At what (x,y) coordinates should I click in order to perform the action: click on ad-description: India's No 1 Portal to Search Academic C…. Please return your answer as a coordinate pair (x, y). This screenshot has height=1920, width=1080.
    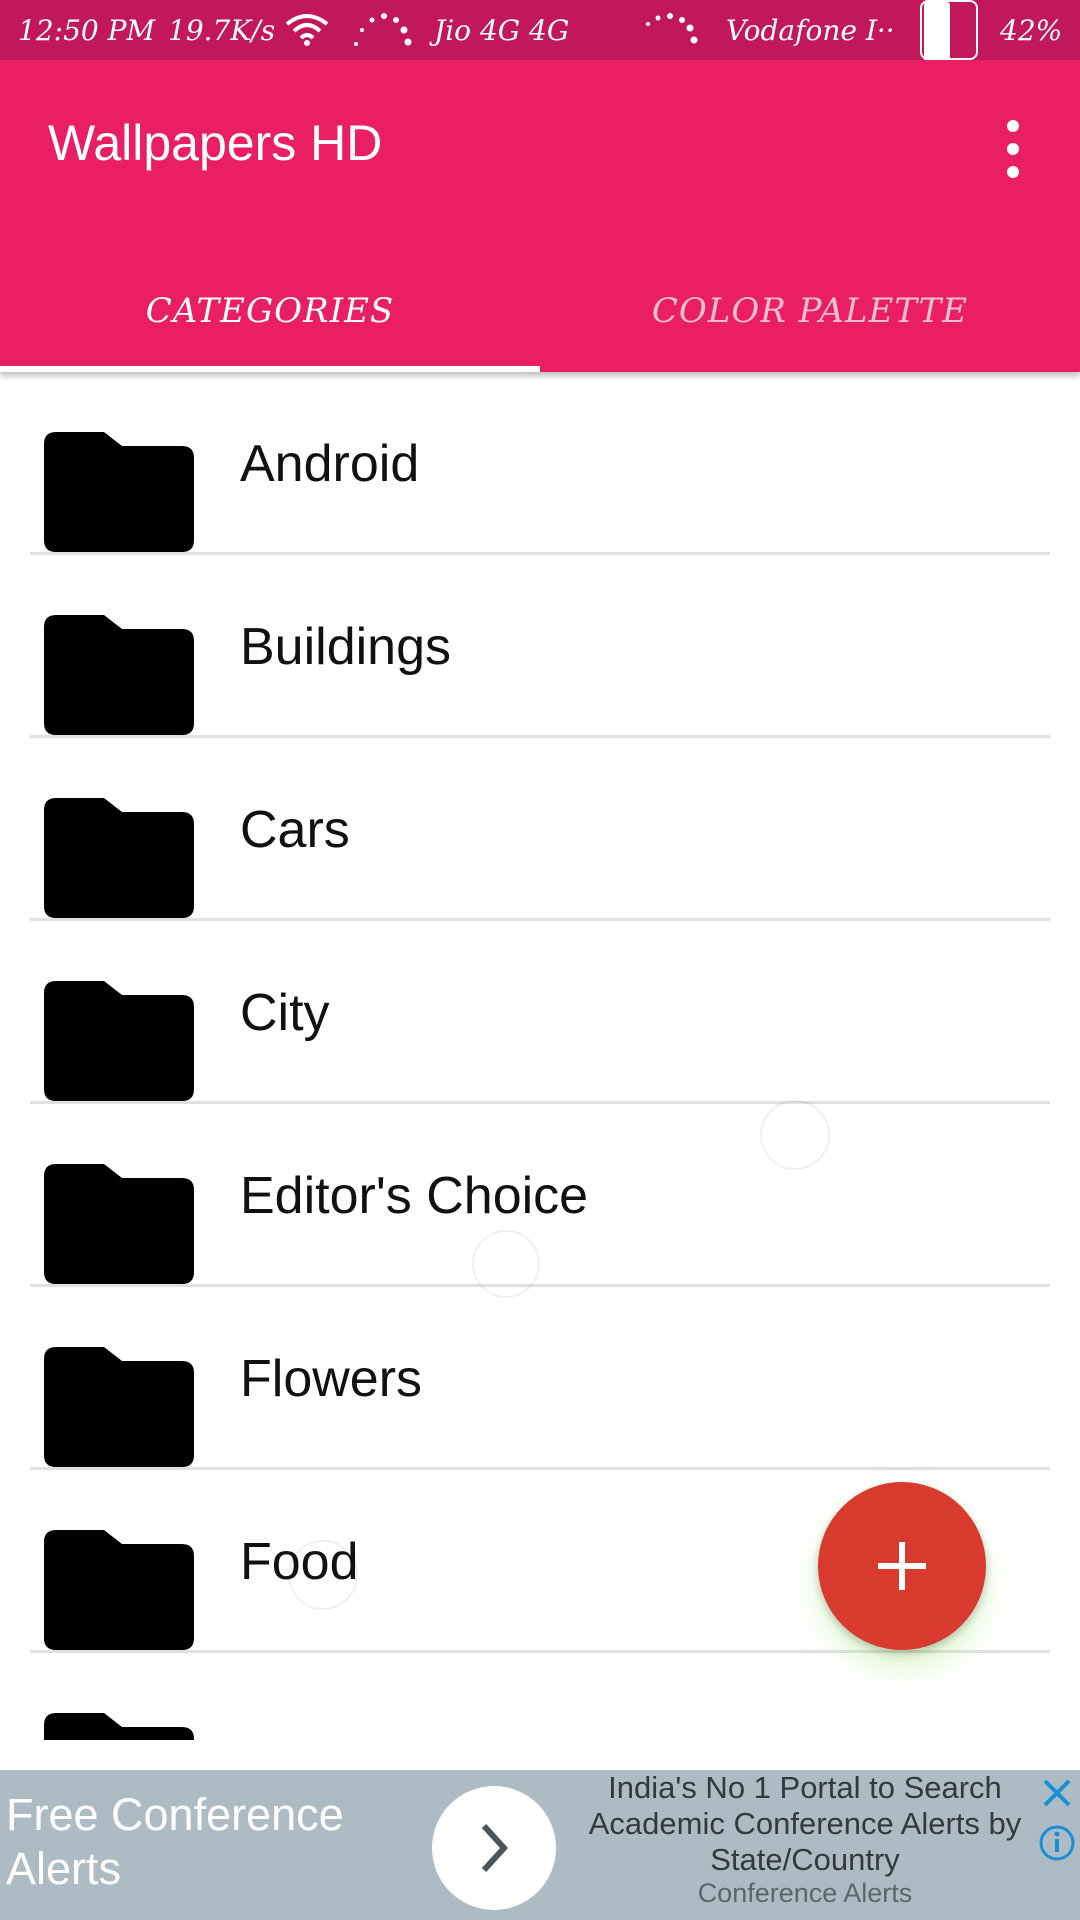
    Looking at the image, I should click on (805, 1824).